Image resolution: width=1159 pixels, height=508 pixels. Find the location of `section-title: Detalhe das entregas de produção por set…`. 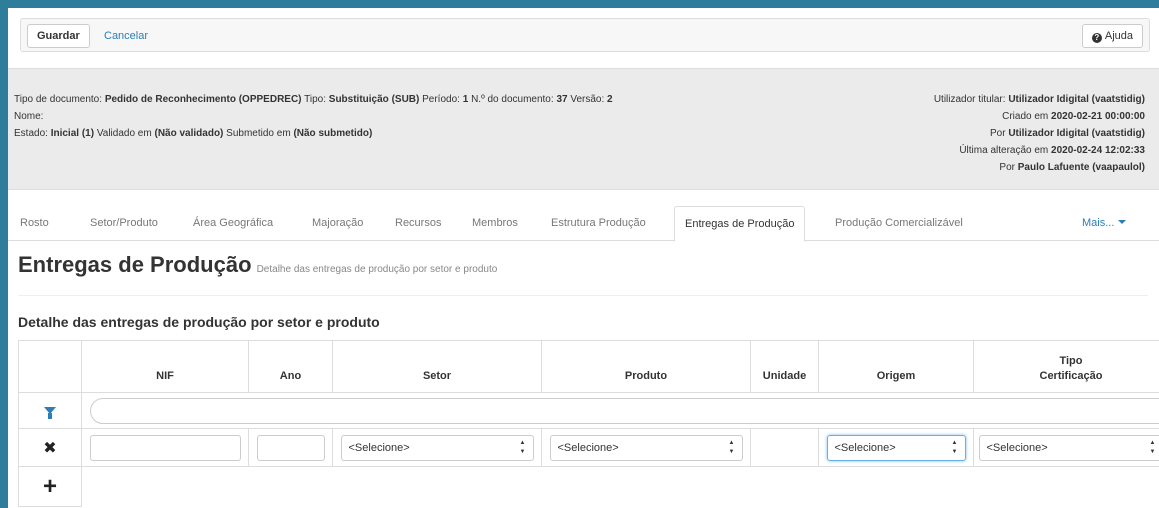

section-title: Detalhe das entregas de produção por set… is located at coordinates (199, 322).